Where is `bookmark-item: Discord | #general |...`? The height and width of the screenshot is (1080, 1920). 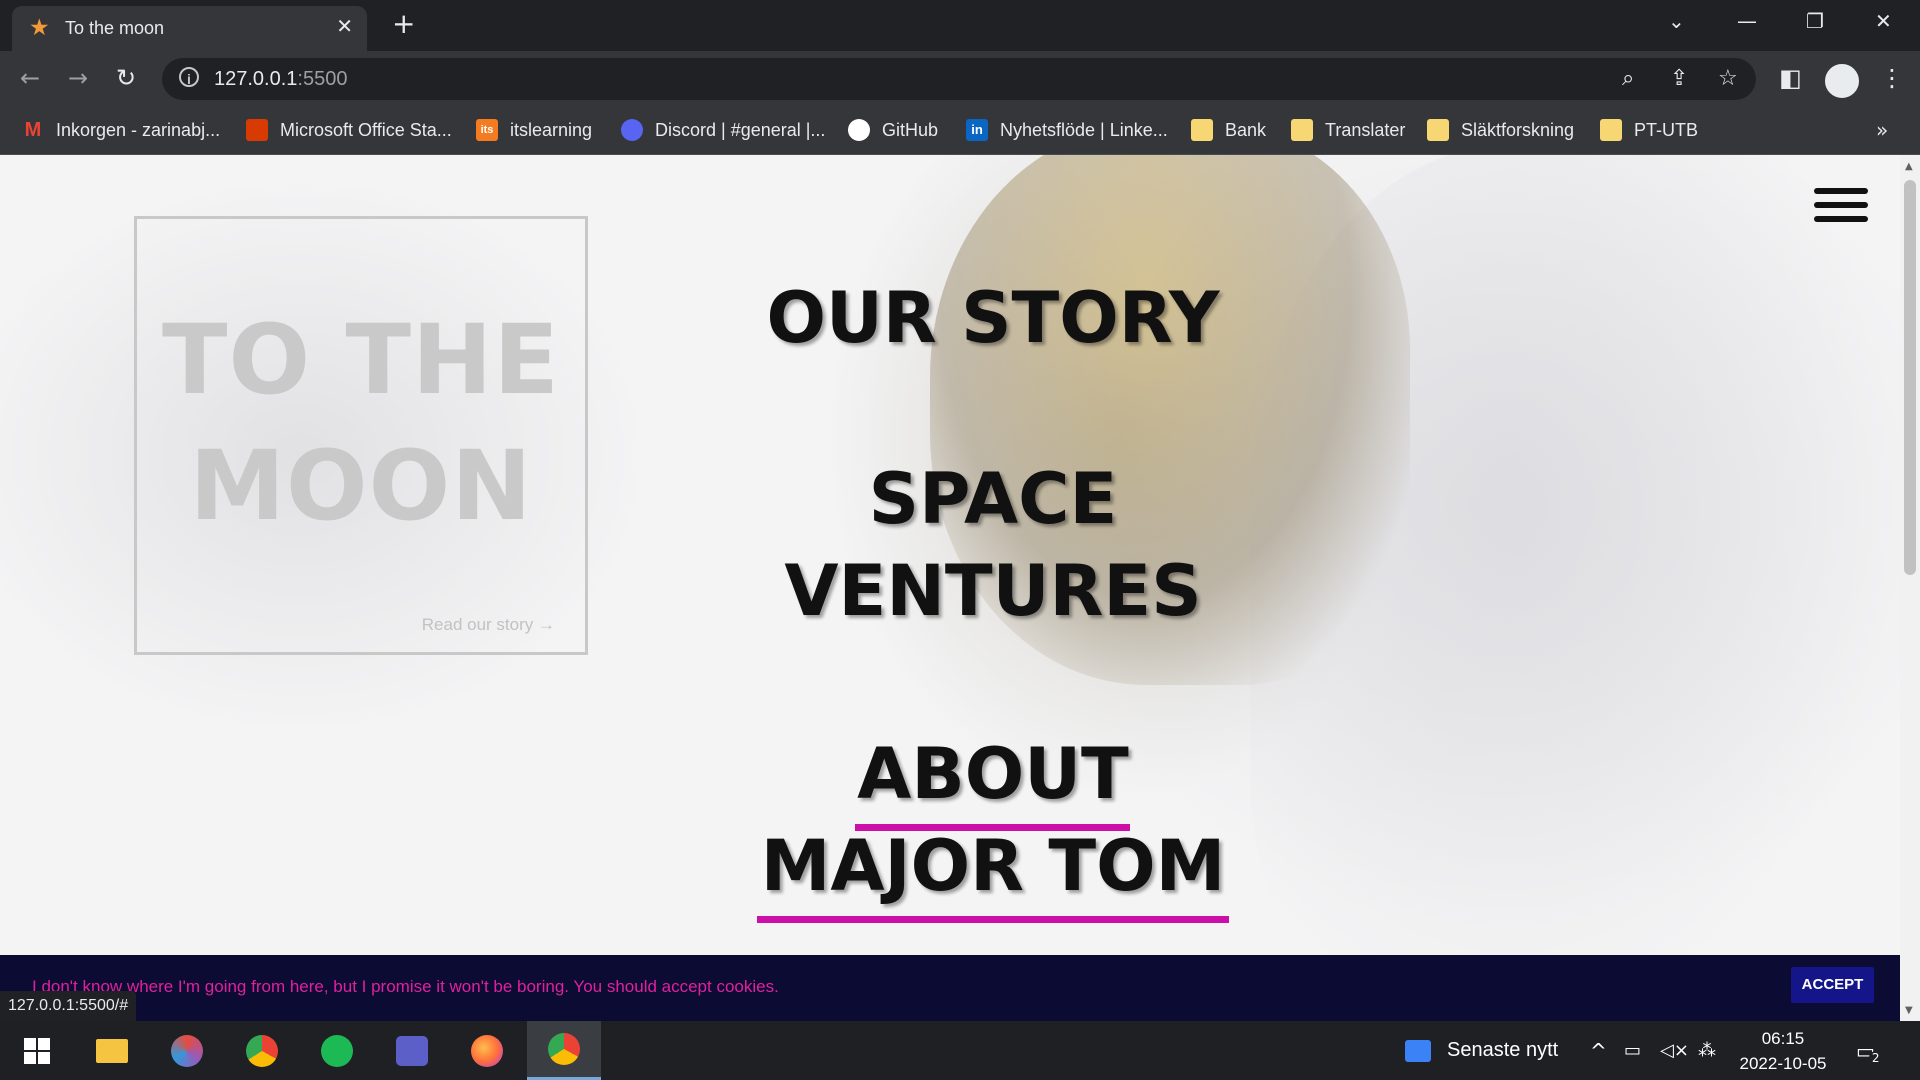 bookmark-item: Discord | #general |... is located at coordinates (723, 130).